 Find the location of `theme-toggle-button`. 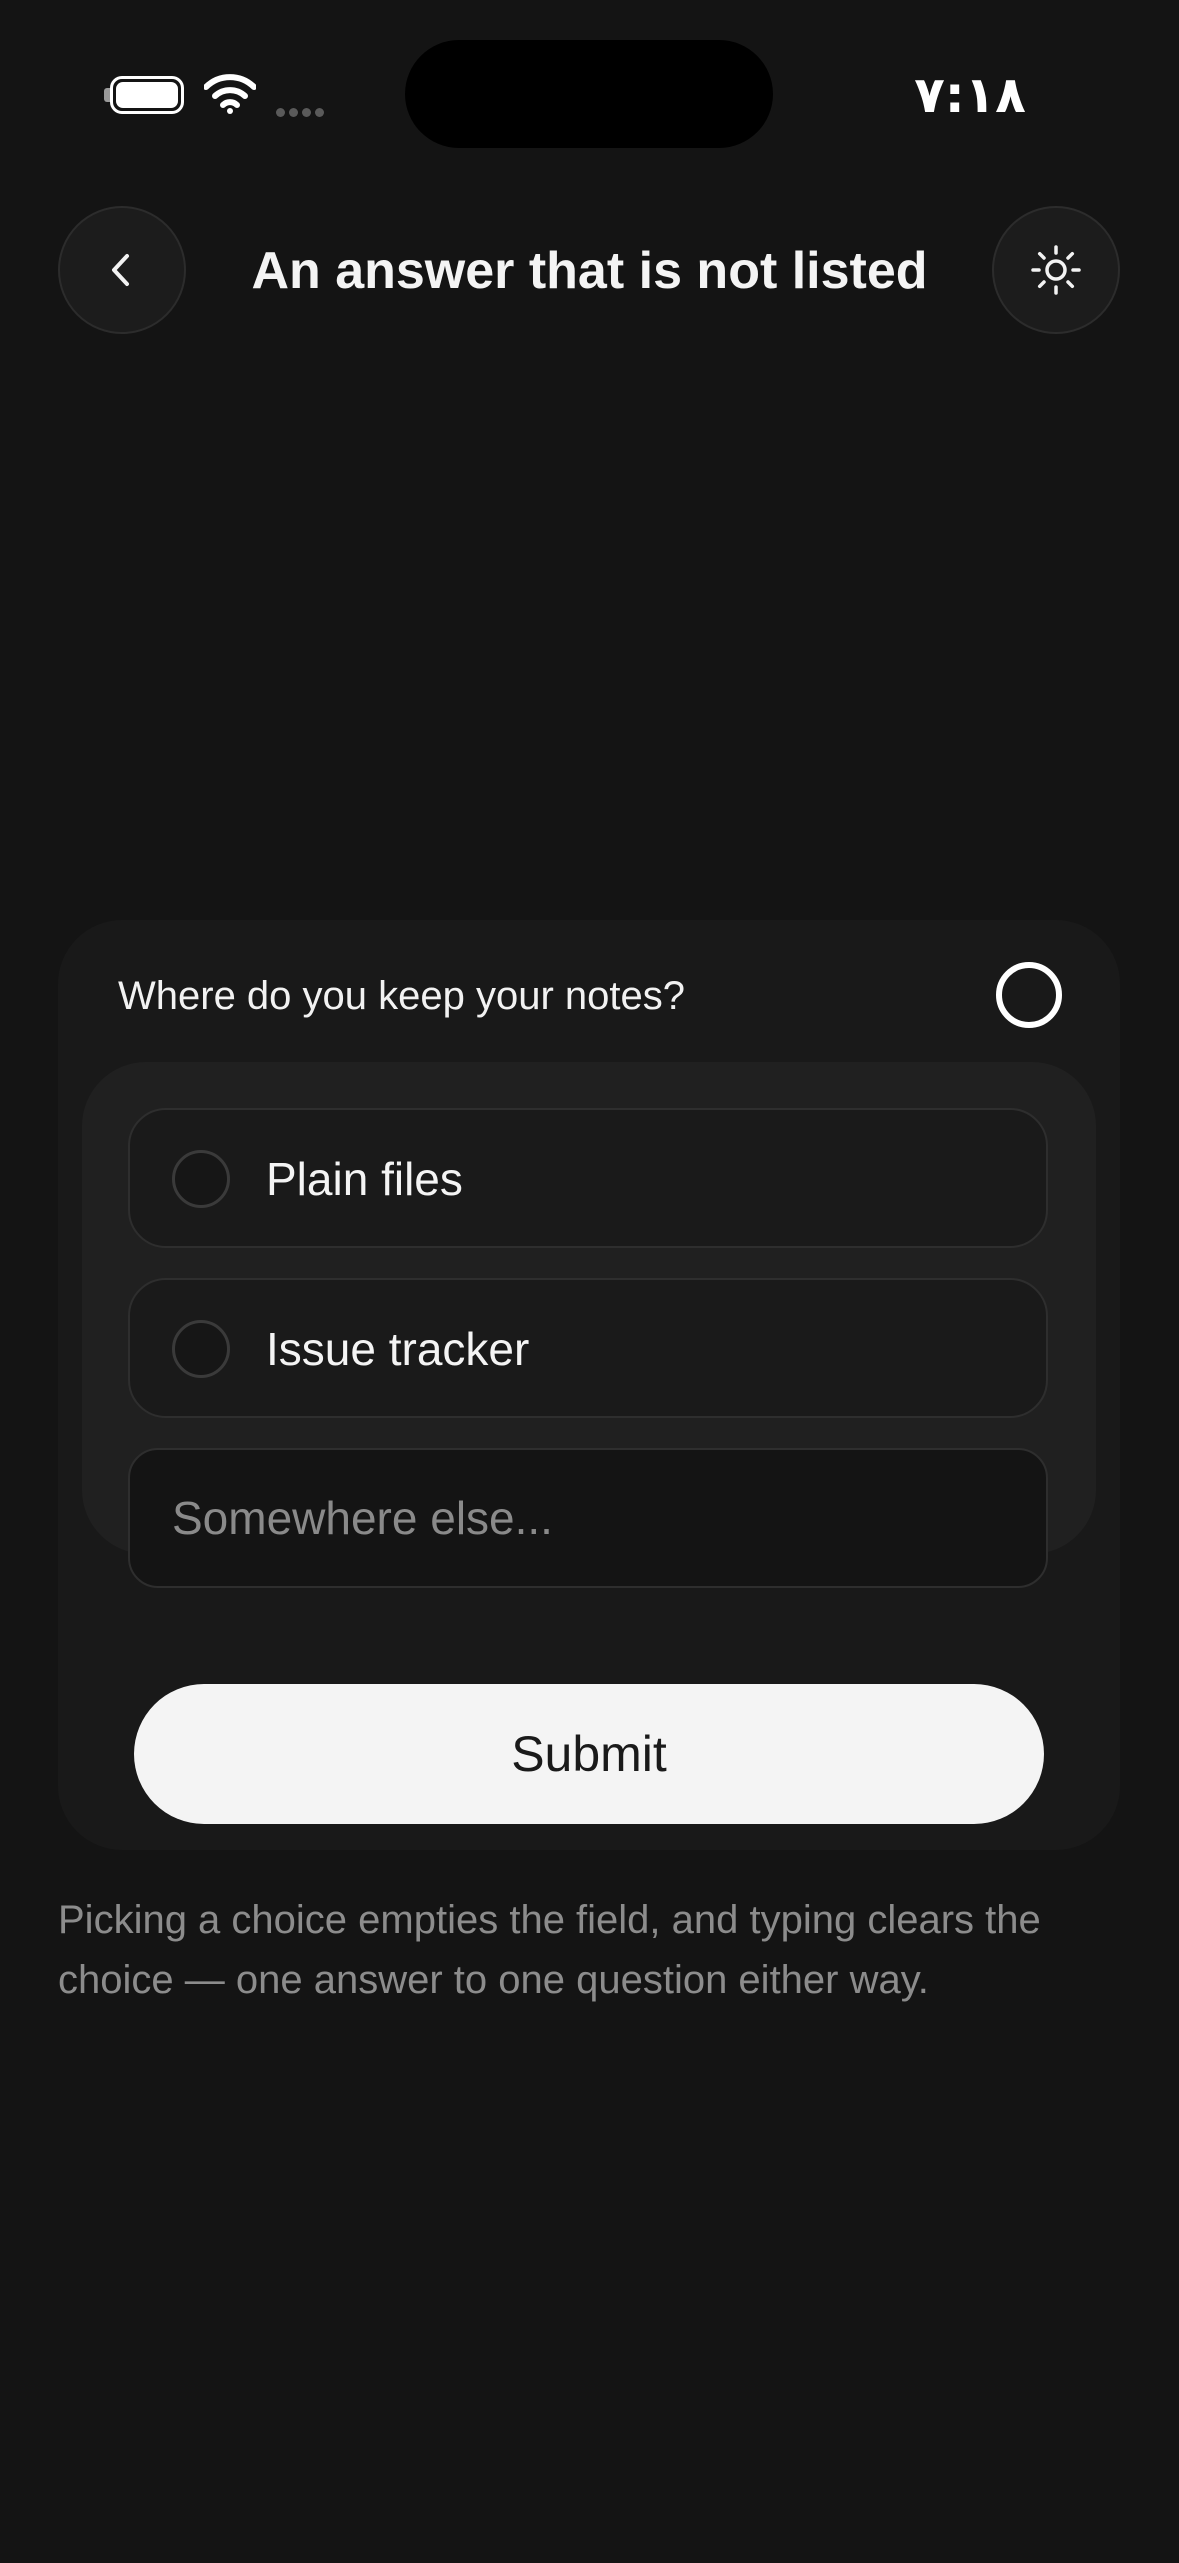

theme-toggle-button is located at coordinates (1056, 270).